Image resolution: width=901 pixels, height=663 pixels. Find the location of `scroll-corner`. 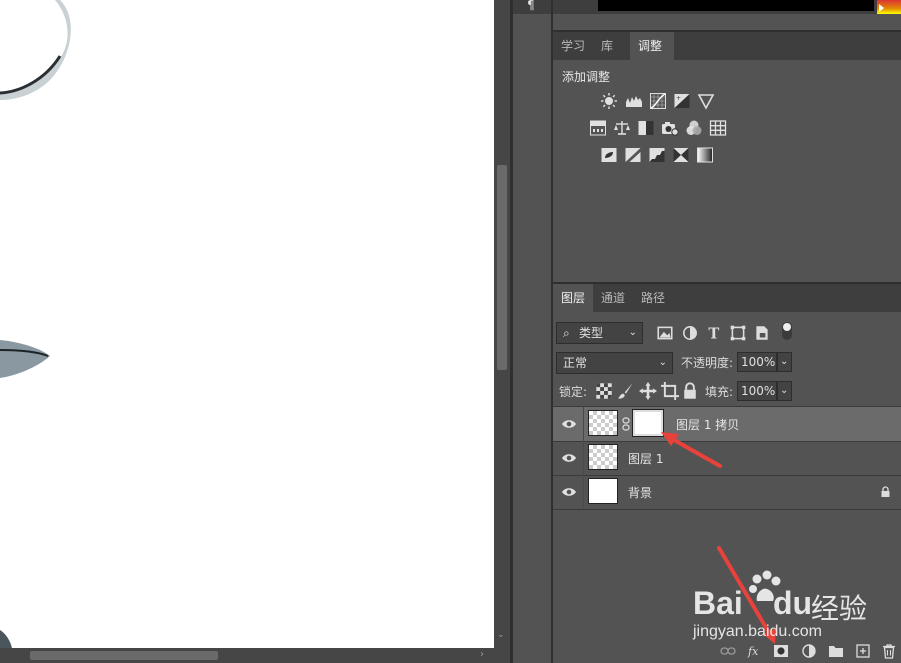

scroll-corner is located at coordinates (502, 655).